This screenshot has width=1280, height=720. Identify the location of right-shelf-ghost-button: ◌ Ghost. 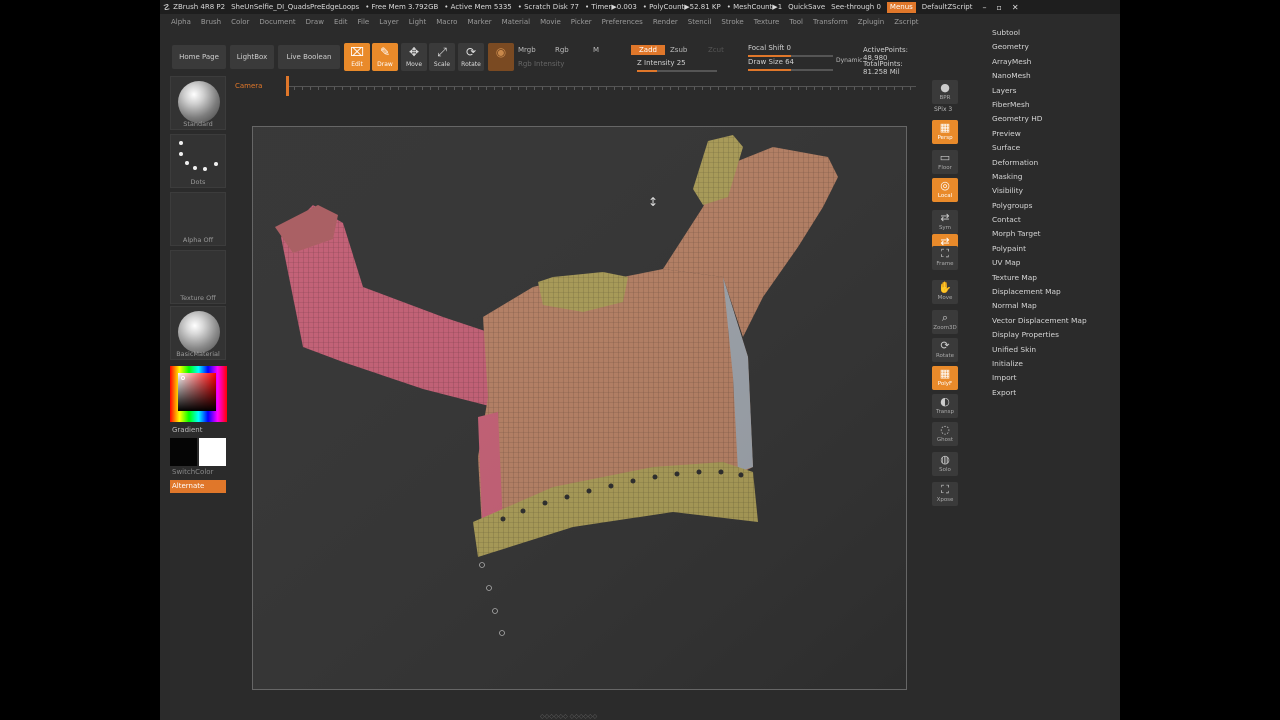
(945, 434).